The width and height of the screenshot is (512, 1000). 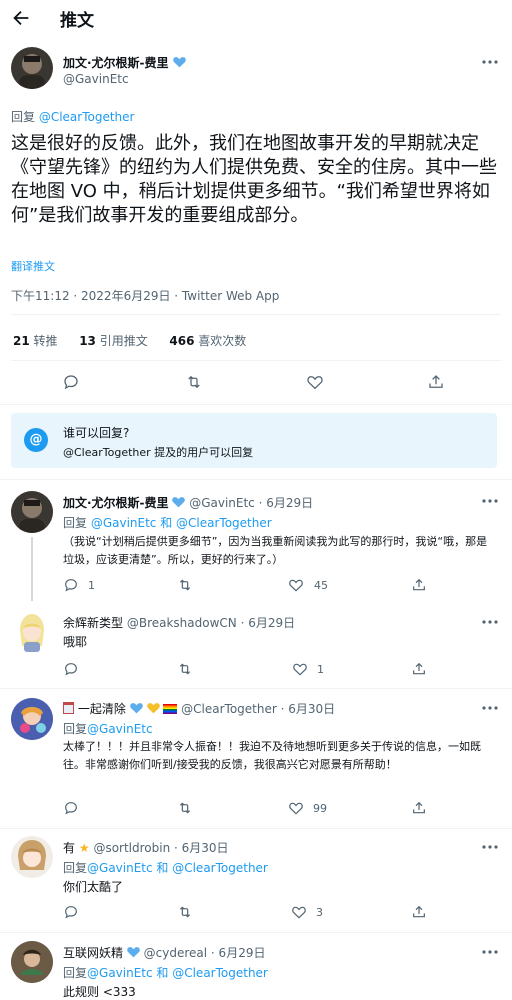 What do you see at coordinates (33, 266) in the screenshot?
I see `translate-tweet-link: 翻译推文` at bounding box center [33, 266].